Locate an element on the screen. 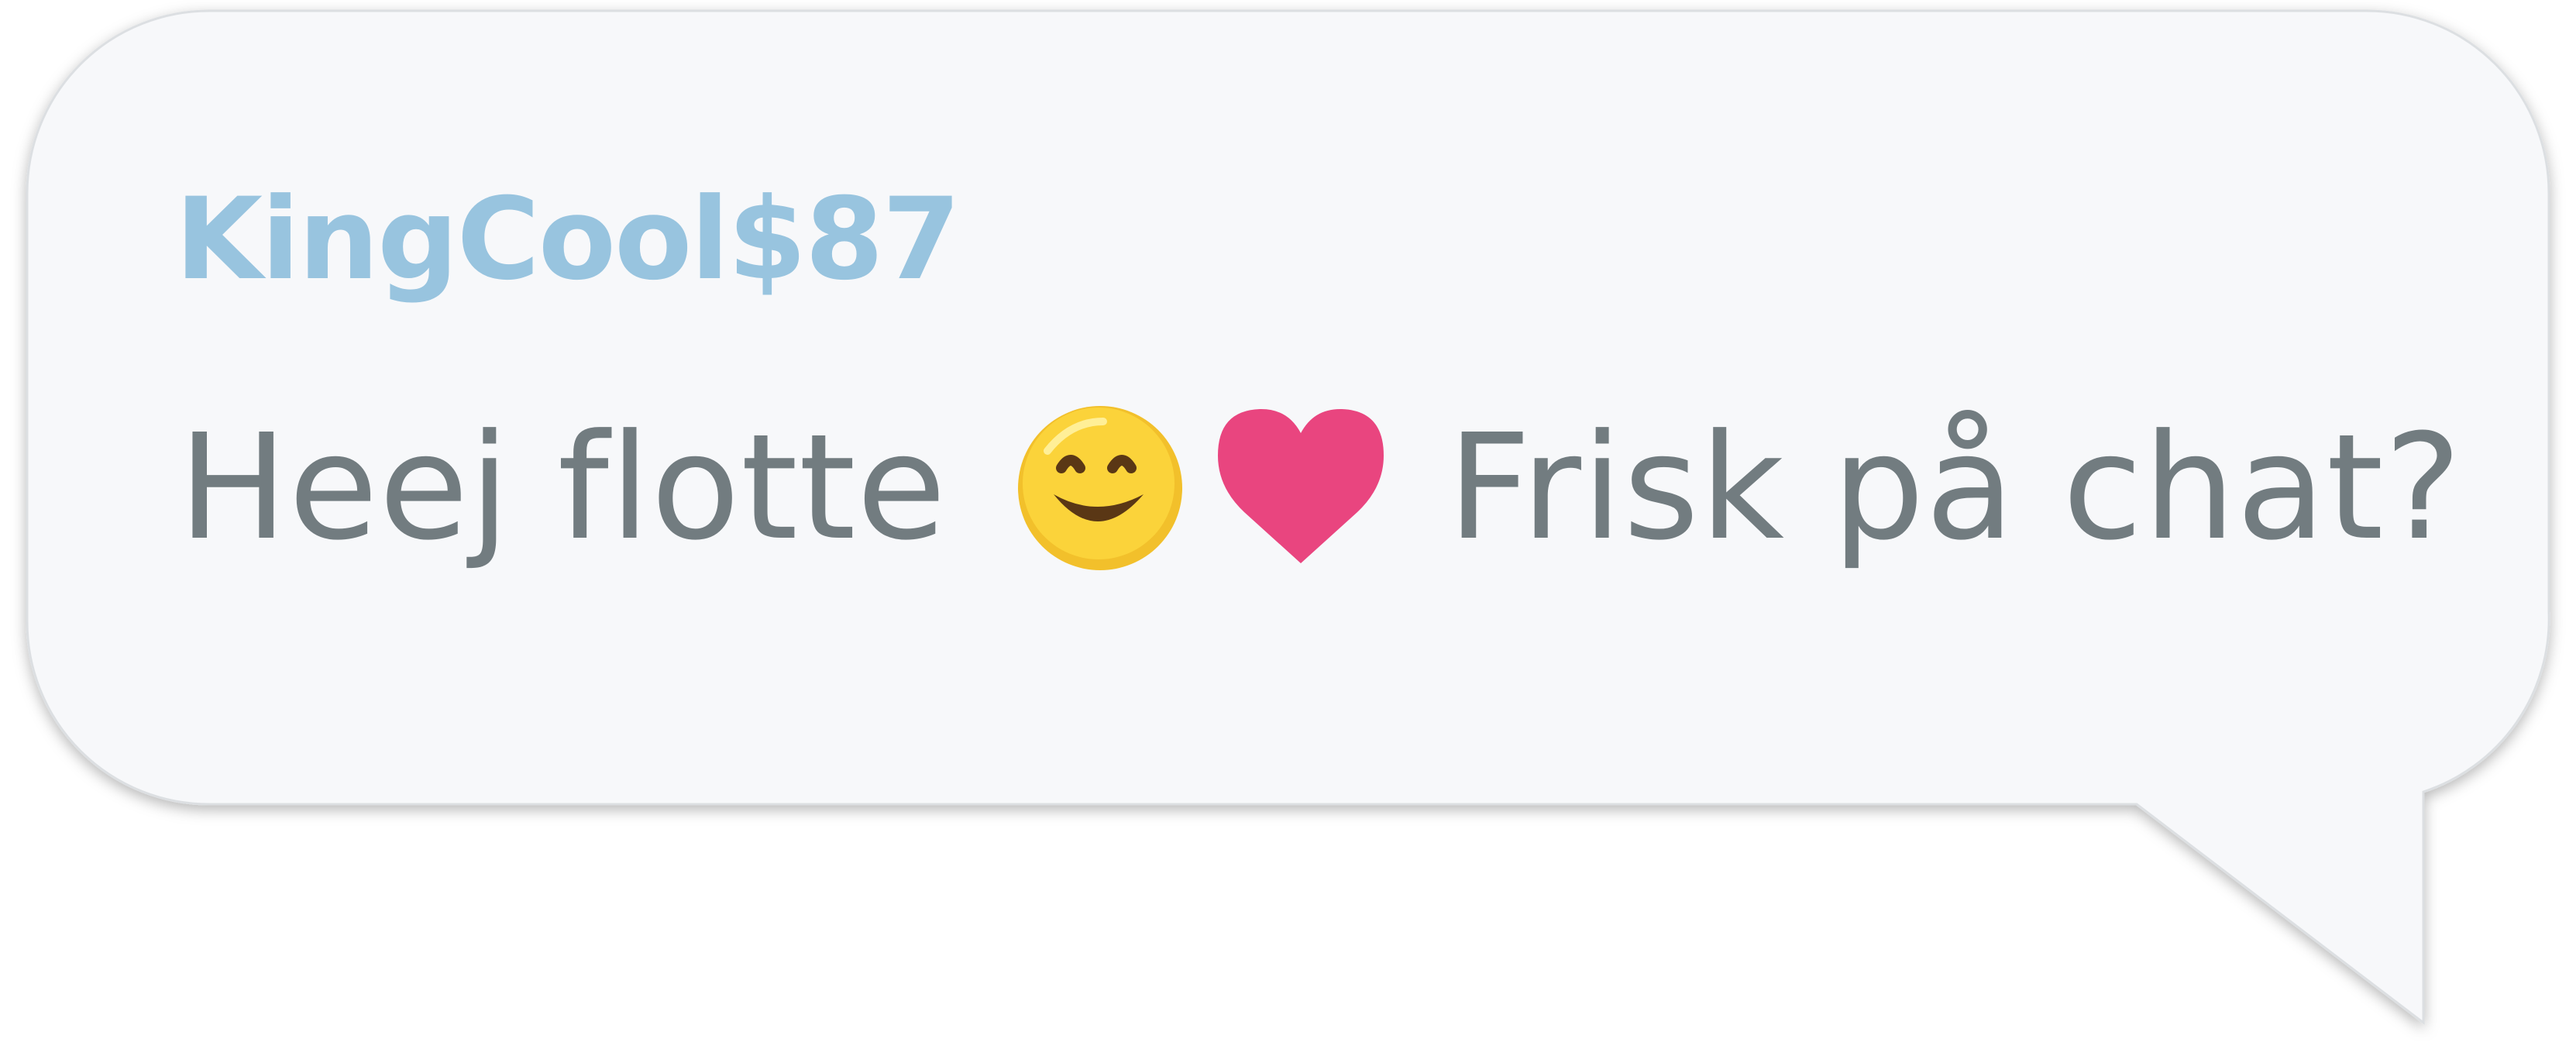 This screenshot has width=2576, height=1063. smiling-face-icon is located at coordinates (1100, 488).